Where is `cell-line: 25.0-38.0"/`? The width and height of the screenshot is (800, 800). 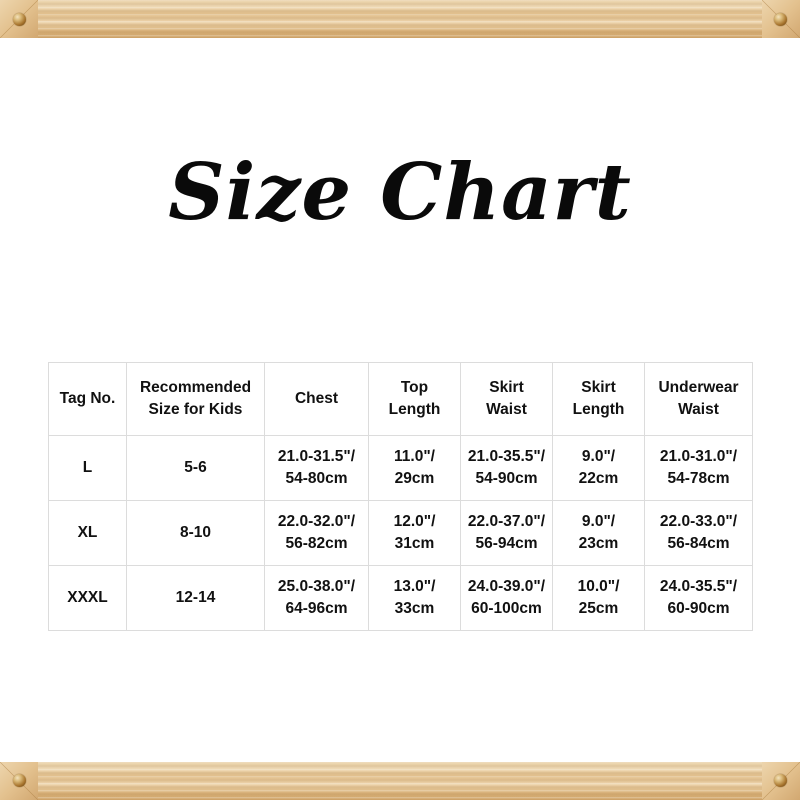 cell-line: 25.0-38.0"/ is located at coordinates (316, 586).